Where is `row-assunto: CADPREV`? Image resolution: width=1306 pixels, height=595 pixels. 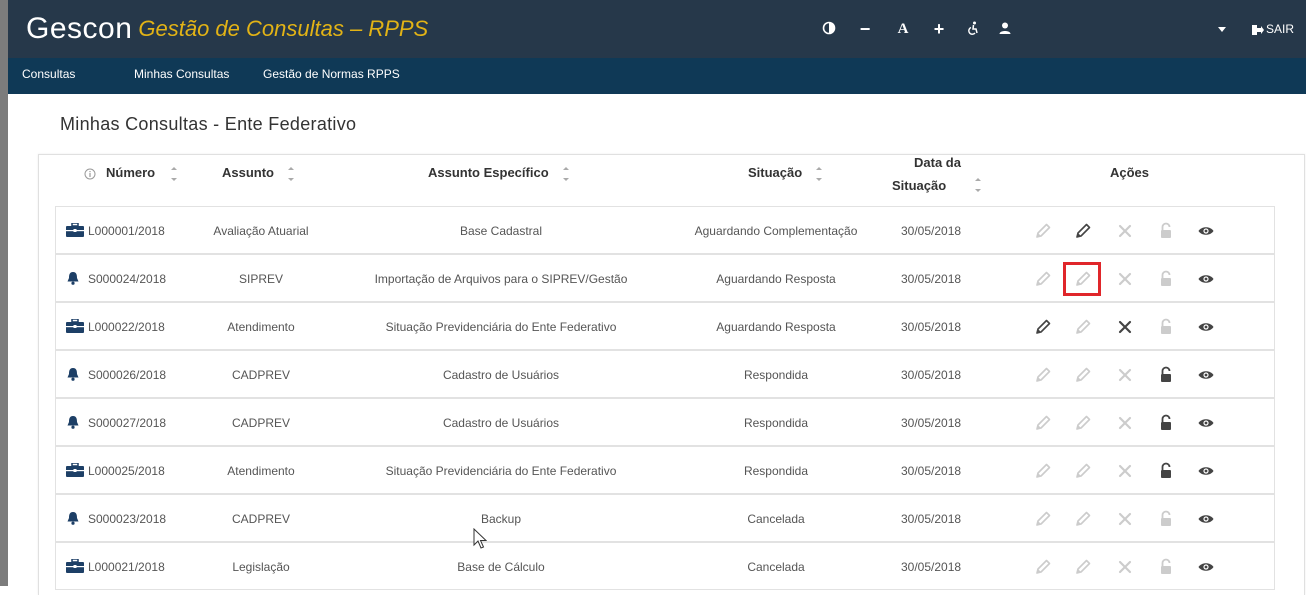
row-assunto: CADPREV is located at coordinates (260, 519).